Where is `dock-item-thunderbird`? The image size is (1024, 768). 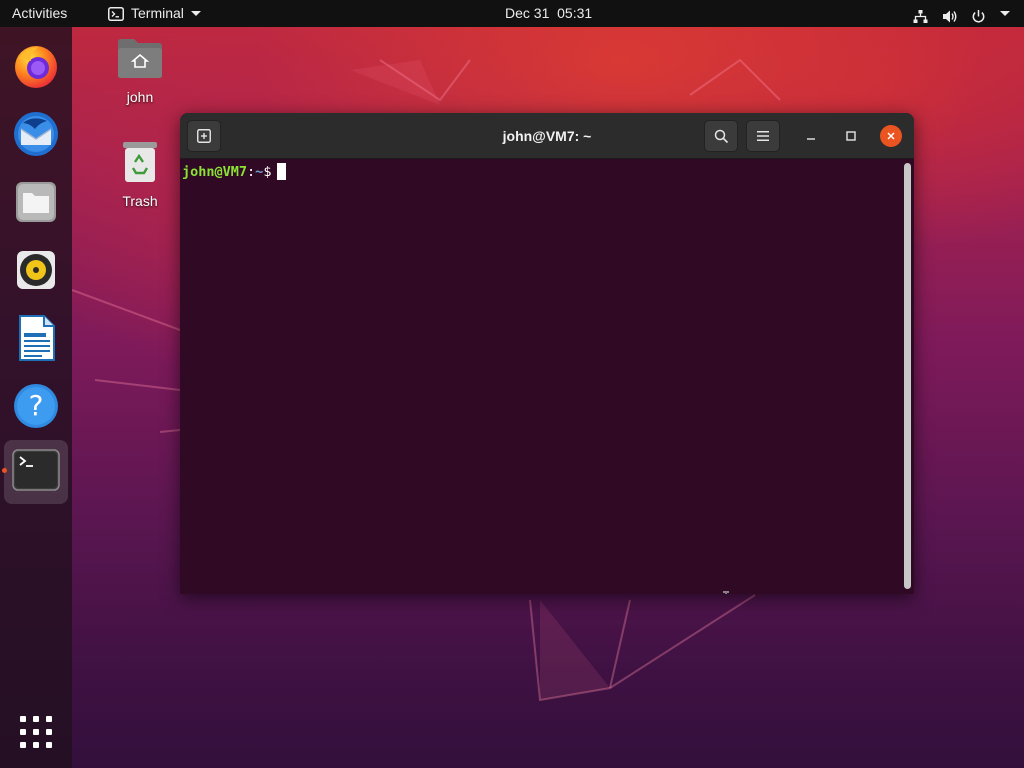
dock-item-thunderbird is located at coordinates (36, 136).